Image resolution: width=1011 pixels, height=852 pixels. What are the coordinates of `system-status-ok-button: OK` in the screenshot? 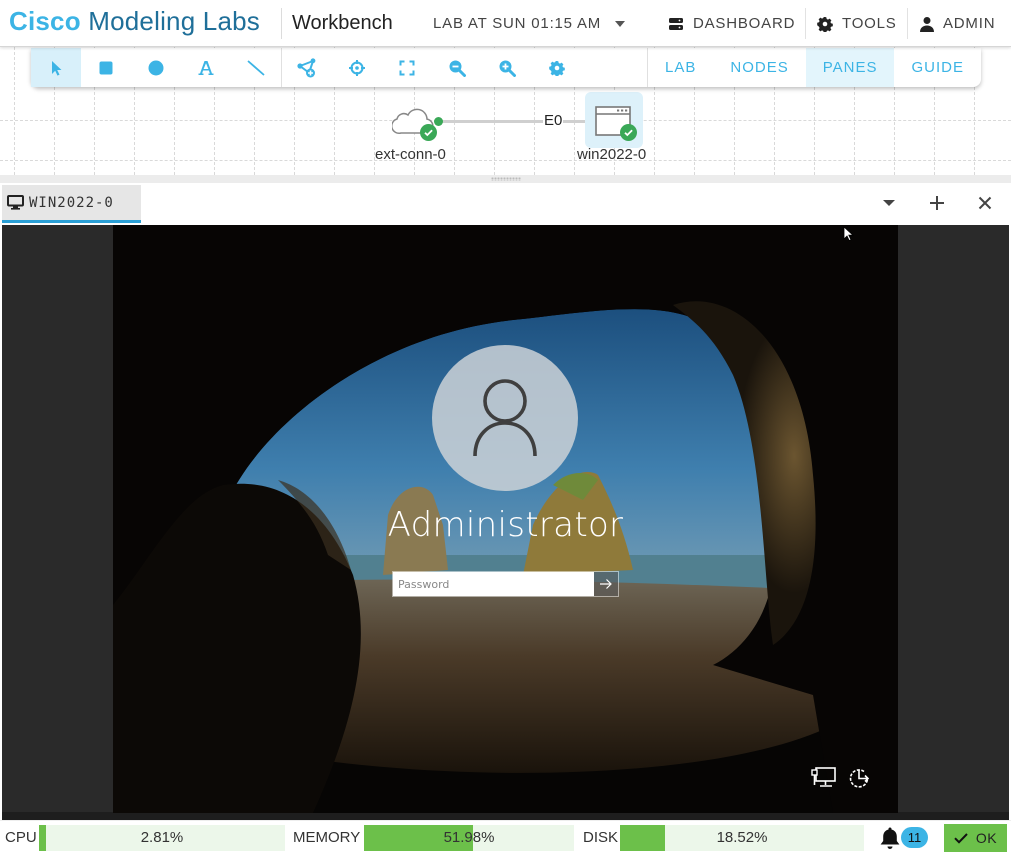 It's located at (975, 838).